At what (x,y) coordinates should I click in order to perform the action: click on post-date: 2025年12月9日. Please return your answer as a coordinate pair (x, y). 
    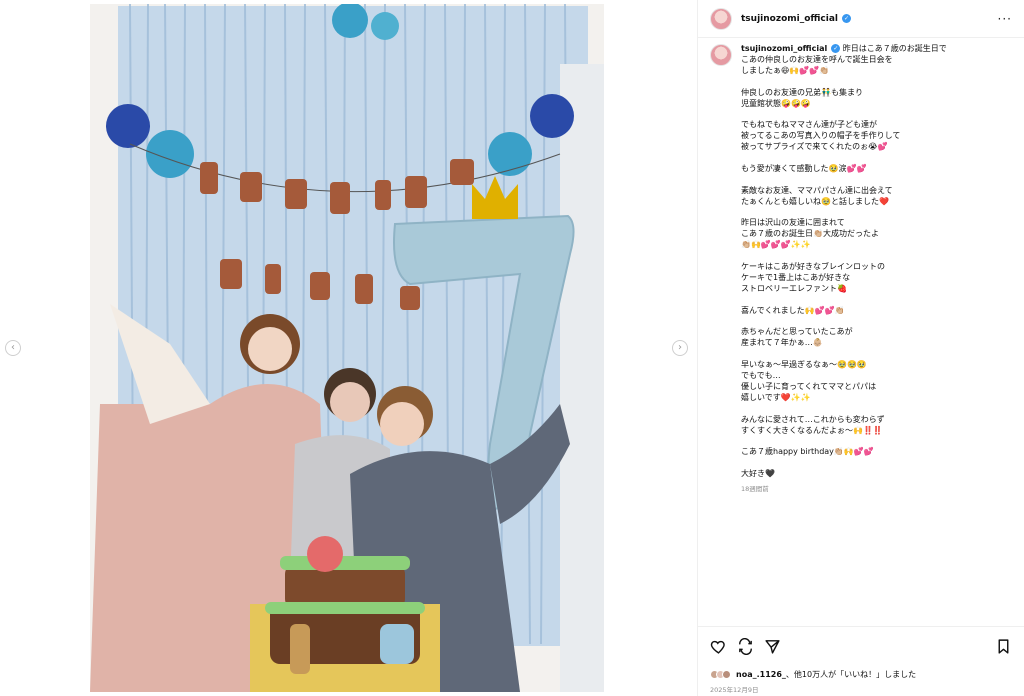
    Looking at the image, I should click on (734, 690).